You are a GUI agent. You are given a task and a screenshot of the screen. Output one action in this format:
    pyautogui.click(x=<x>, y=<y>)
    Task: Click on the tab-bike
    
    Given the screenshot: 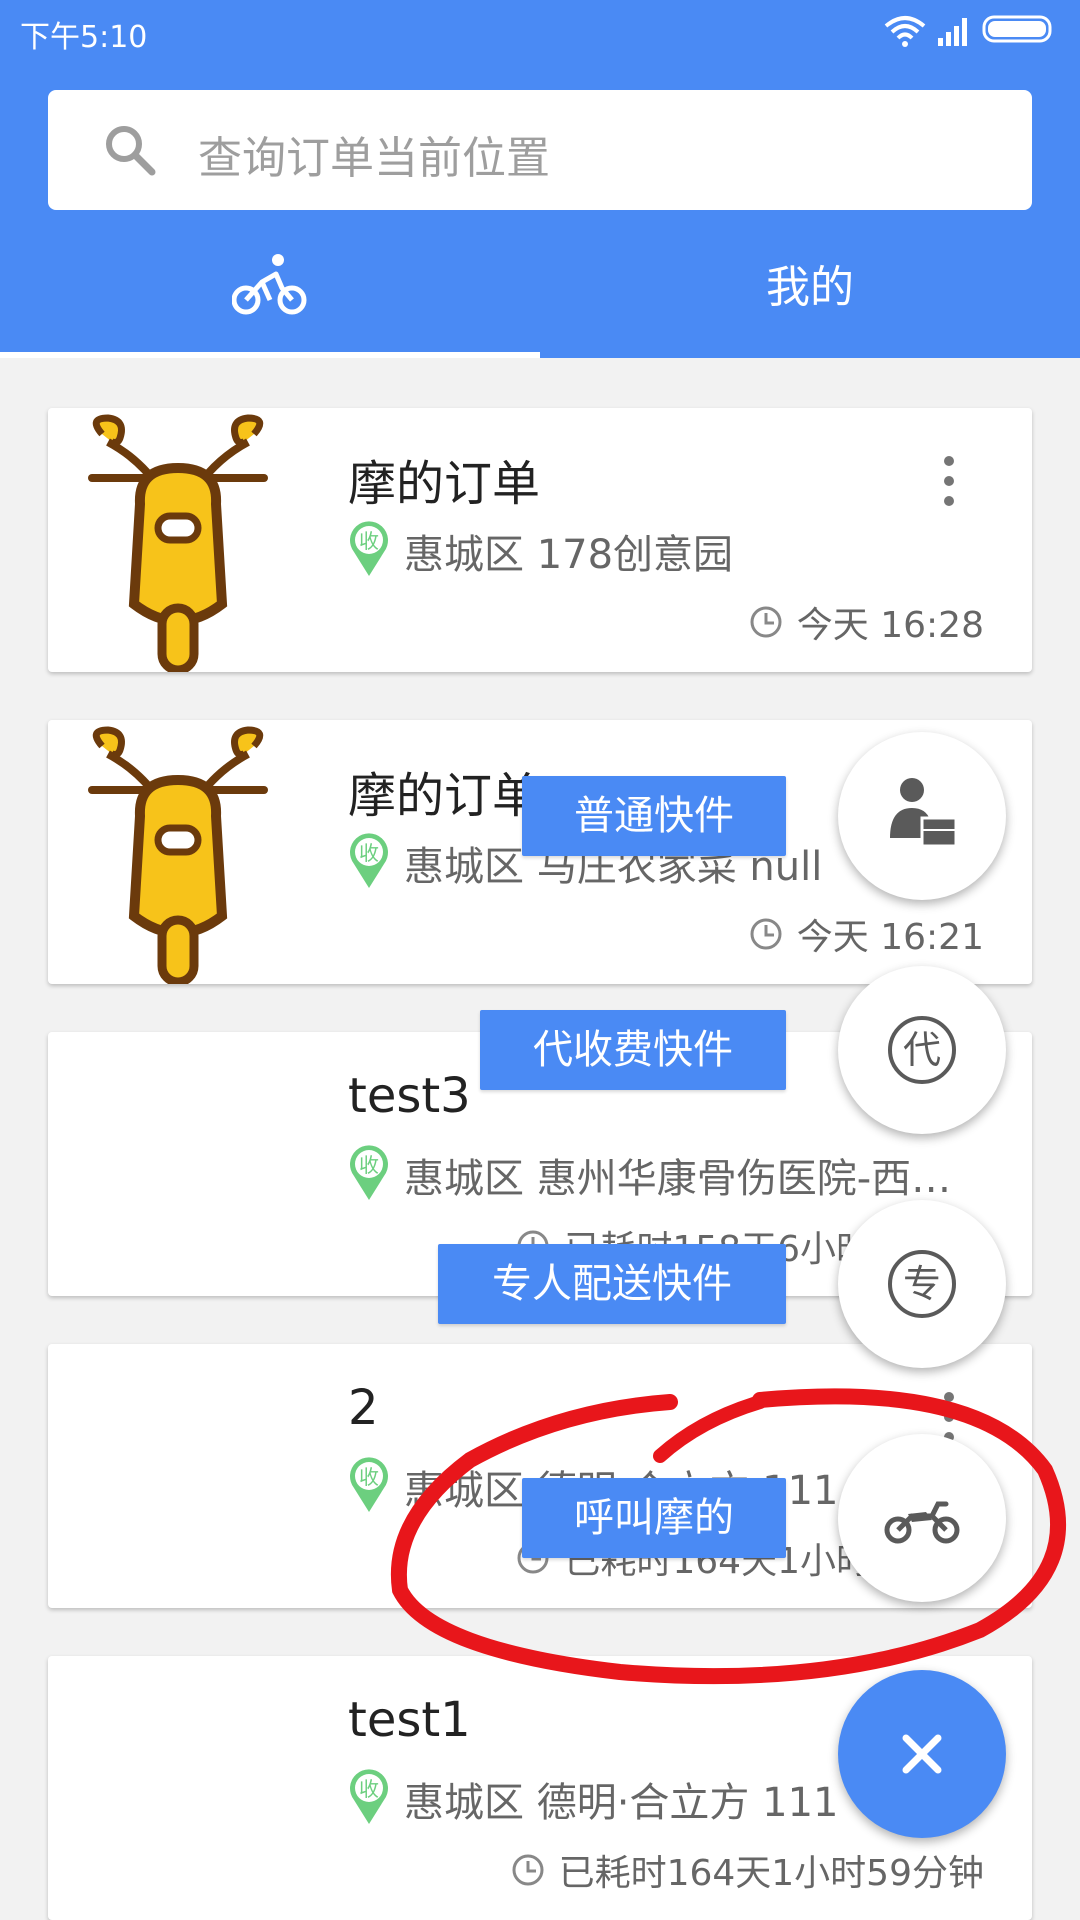 What is the action you would take?
    pyautogui.click(x=270, y=296)
    